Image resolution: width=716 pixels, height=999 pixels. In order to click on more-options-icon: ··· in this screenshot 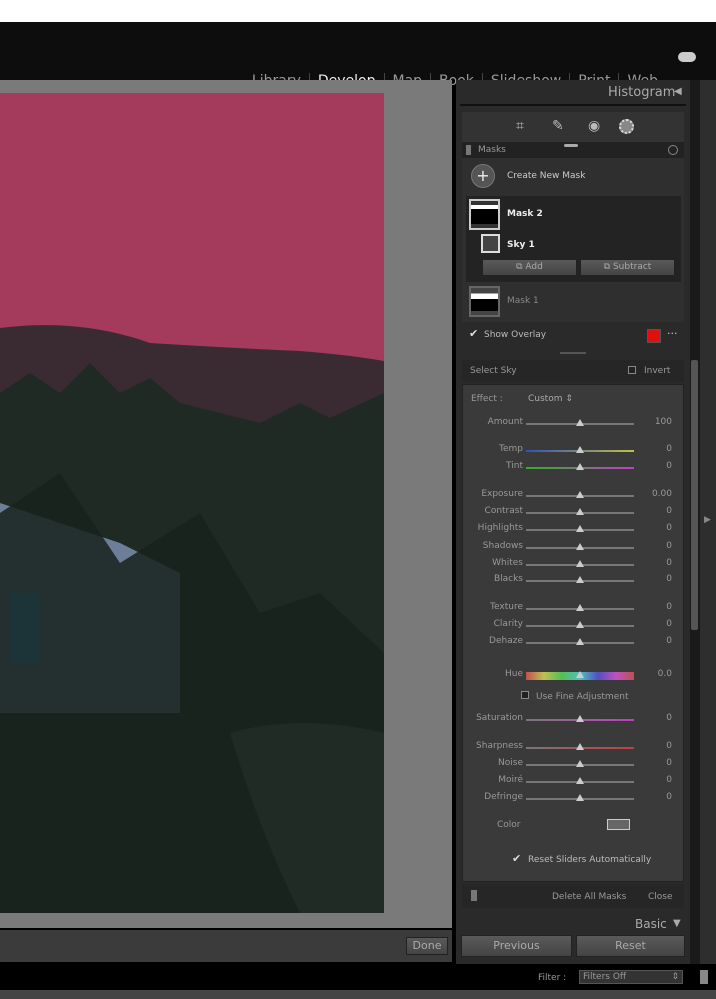, I will do `click(672, 333)`.